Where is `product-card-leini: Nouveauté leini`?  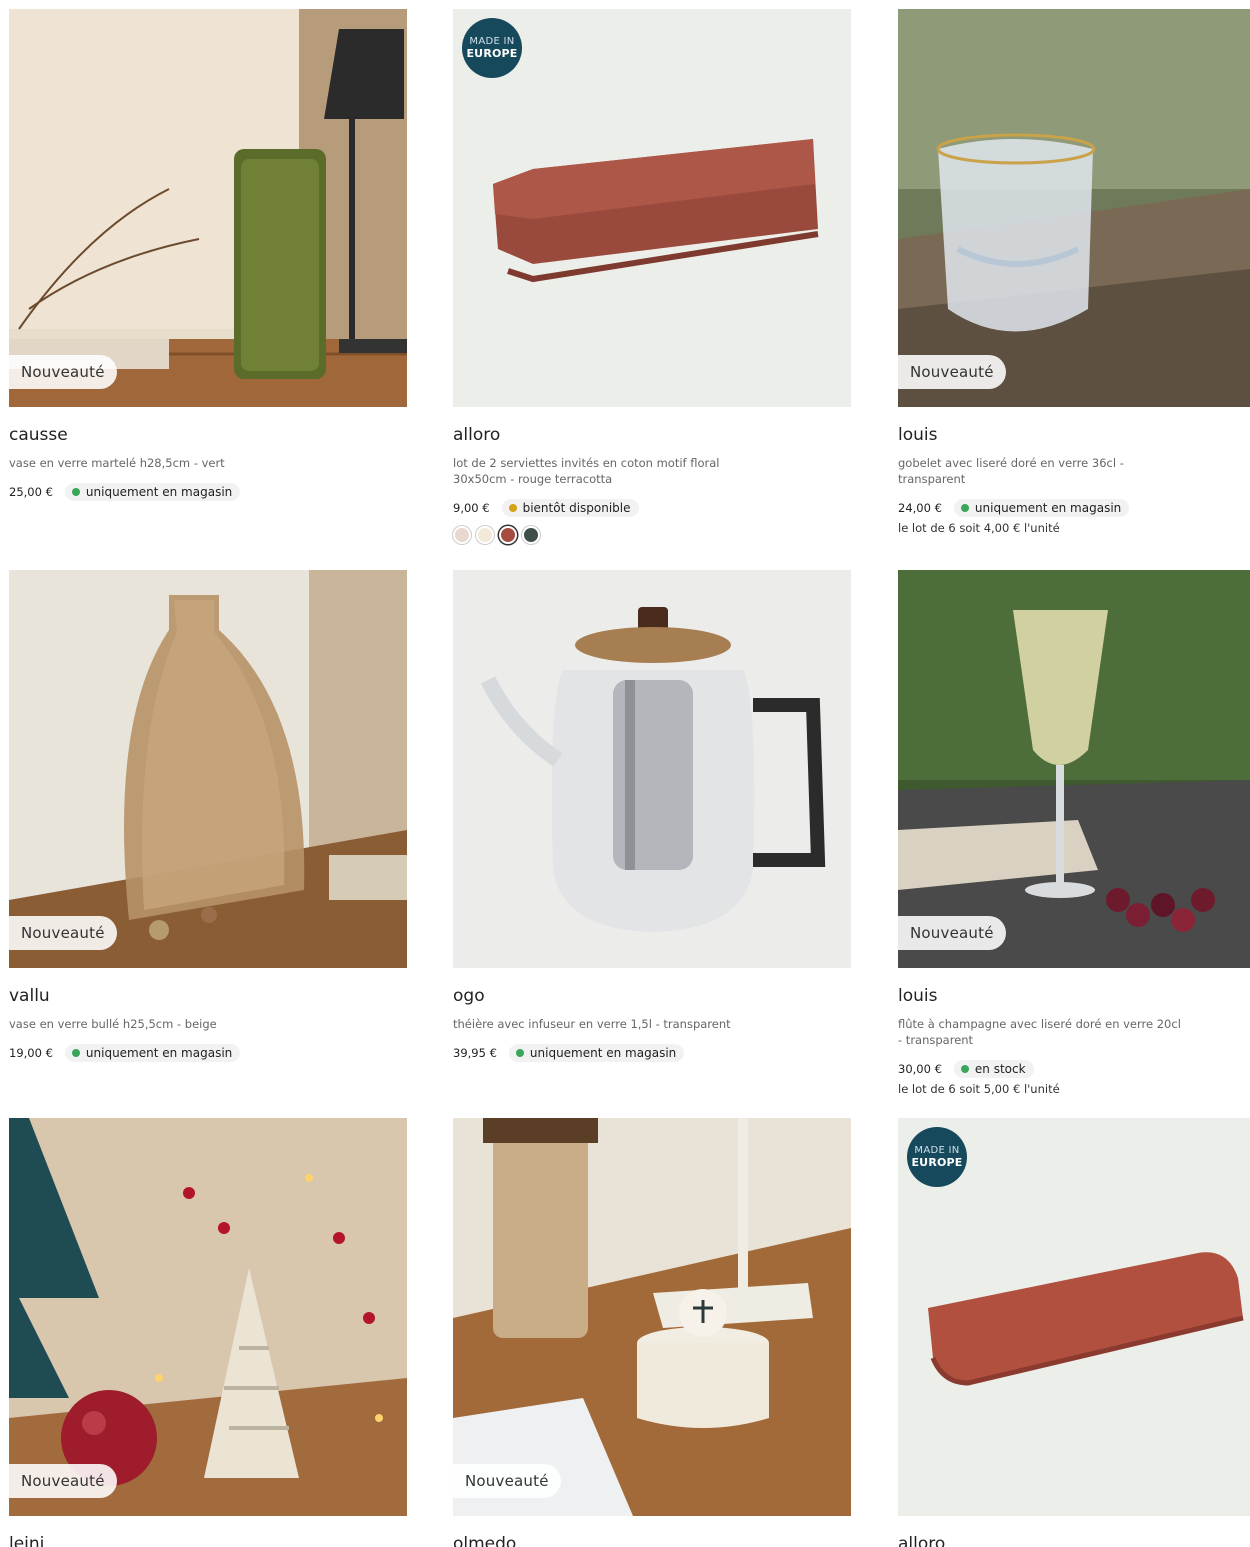
product-card-leini: Nouveauté leini is located at coordinates (208, 1332).